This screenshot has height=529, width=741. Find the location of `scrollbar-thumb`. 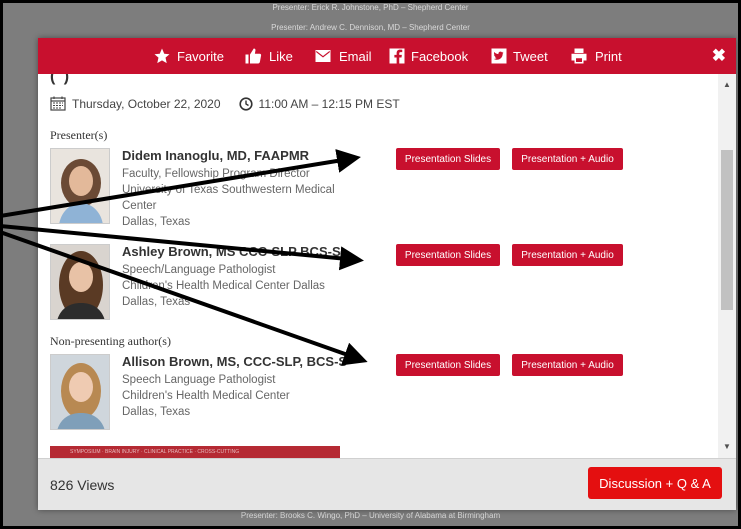

scrollbar-thumb is located at coordinates (727, 230).